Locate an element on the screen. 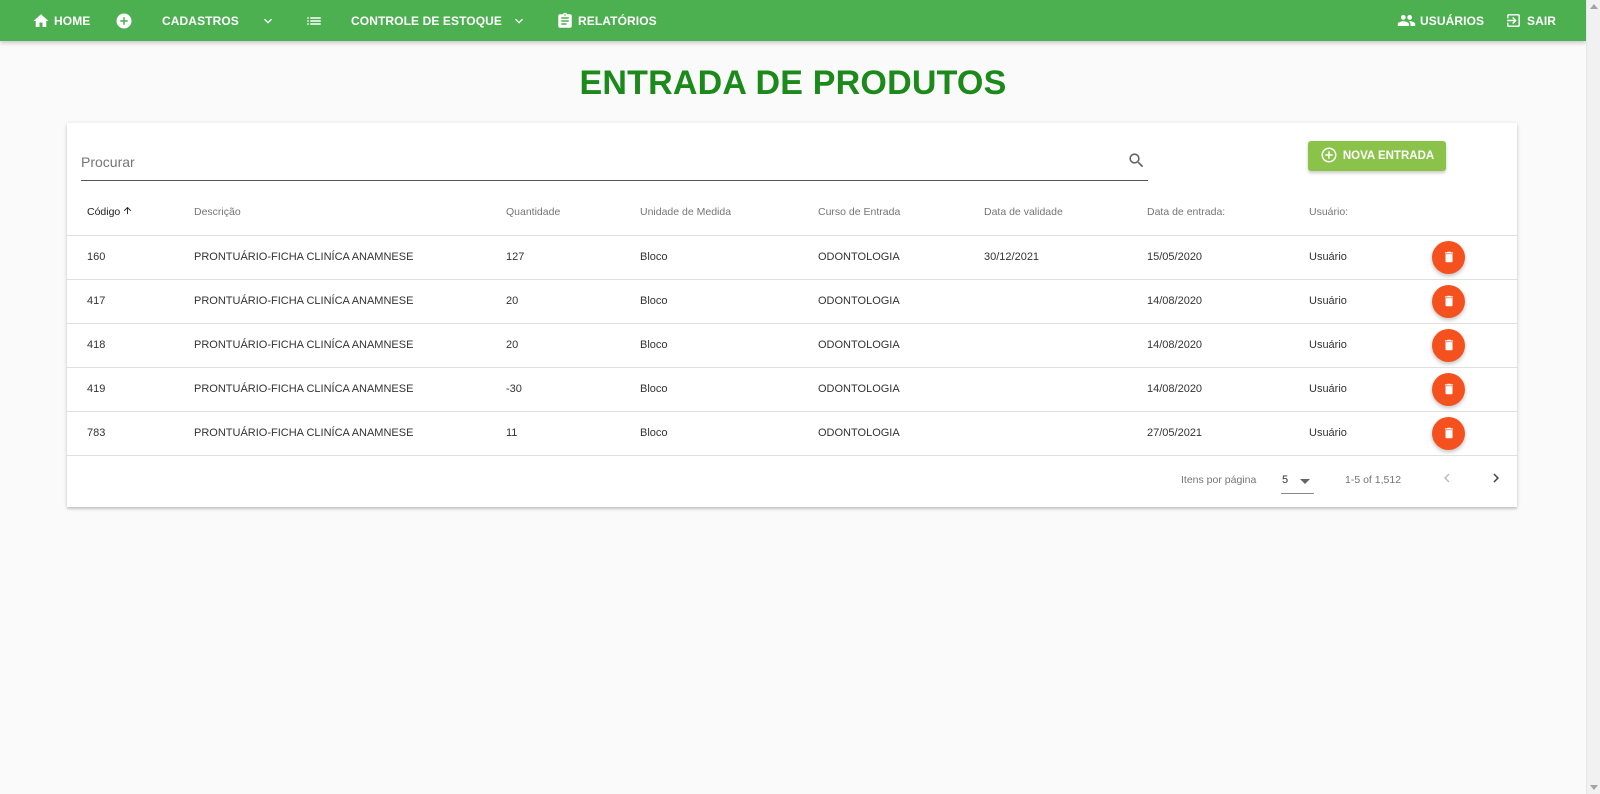 This screenshot has width=1600, height=794. vertical-scrollbar is located at coordinates (1593, 397).